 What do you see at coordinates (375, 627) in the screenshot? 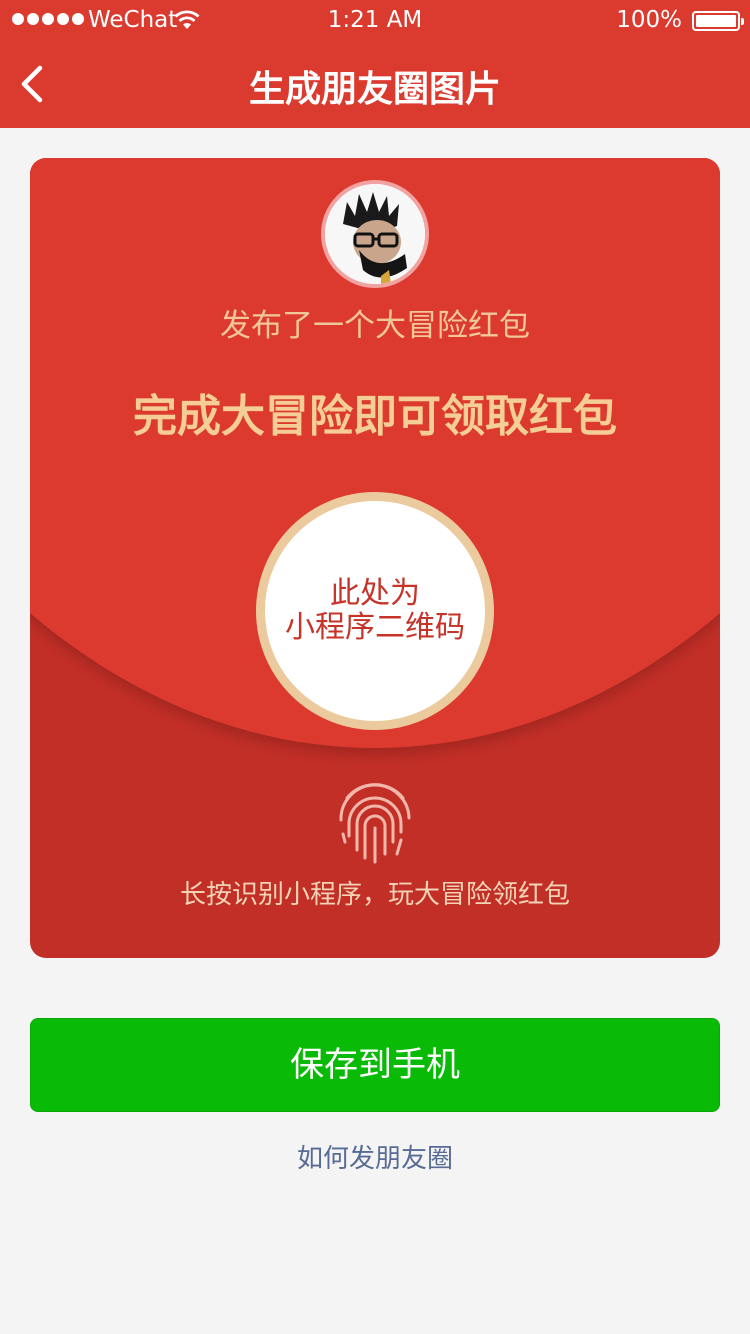
I see `qr-placeholder-line2: 小程序二维码` at bounding box center [375, 627].